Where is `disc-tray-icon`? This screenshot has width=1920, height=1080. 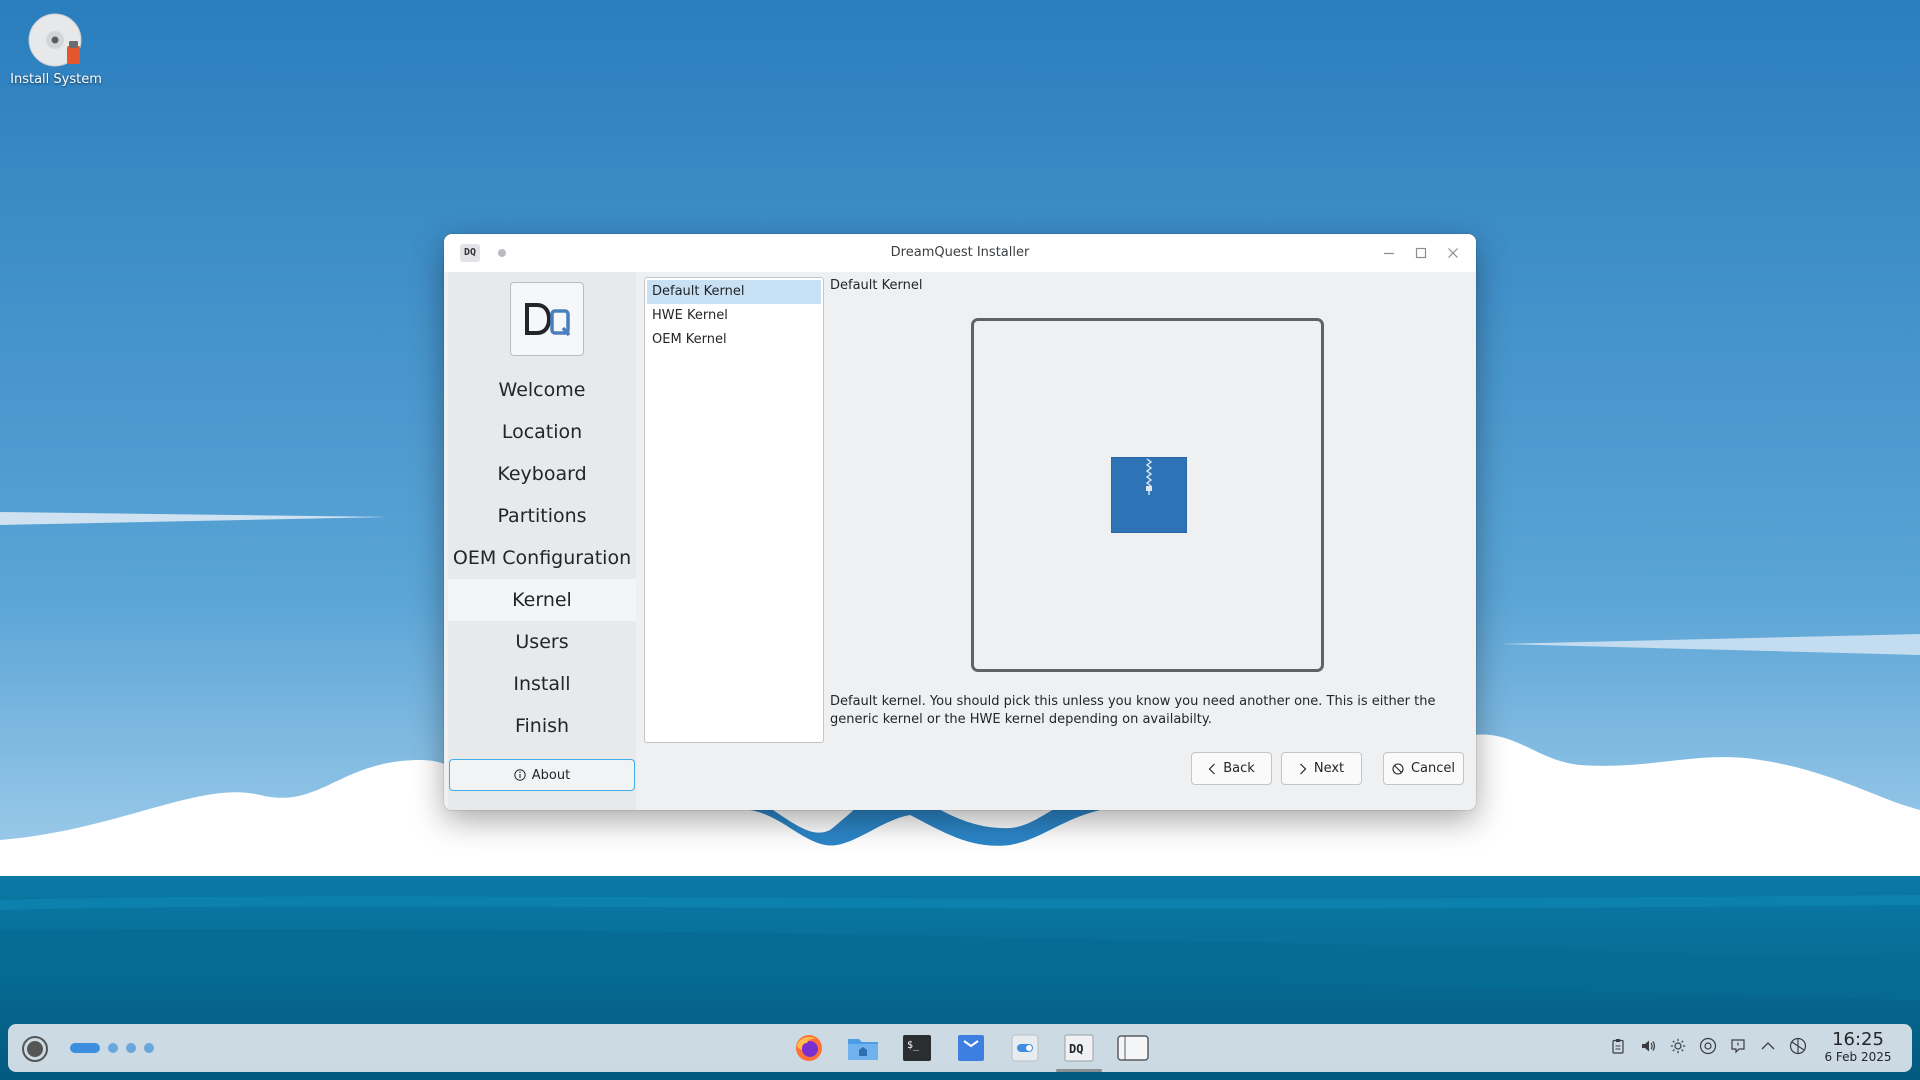 disc-tray-icon is located at coordinates (1708, 1046).